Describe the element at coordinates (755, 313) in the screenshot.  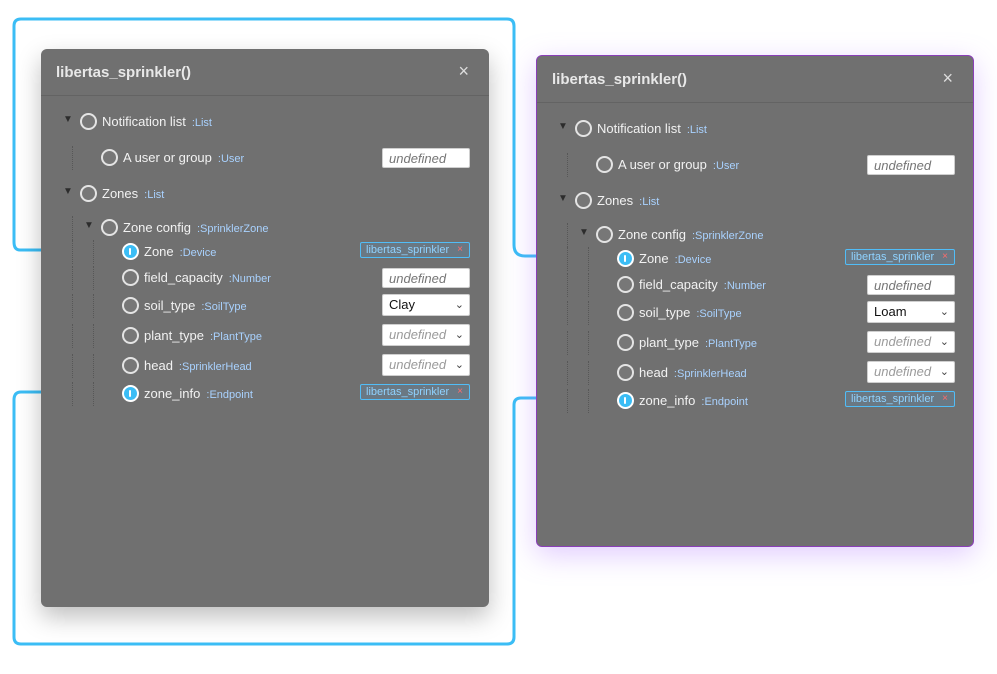
I see `row-soil-type: soil_type:SoilType Loam ⌄` at that location.